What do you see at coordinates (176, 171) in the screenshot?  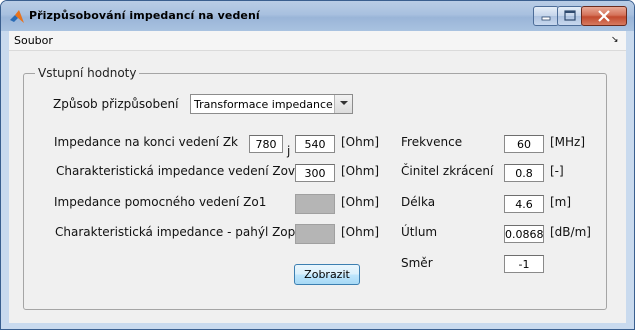 I see `zov-label: Charakteristická impedance vedení Zov` at bounding box center [176, 171].